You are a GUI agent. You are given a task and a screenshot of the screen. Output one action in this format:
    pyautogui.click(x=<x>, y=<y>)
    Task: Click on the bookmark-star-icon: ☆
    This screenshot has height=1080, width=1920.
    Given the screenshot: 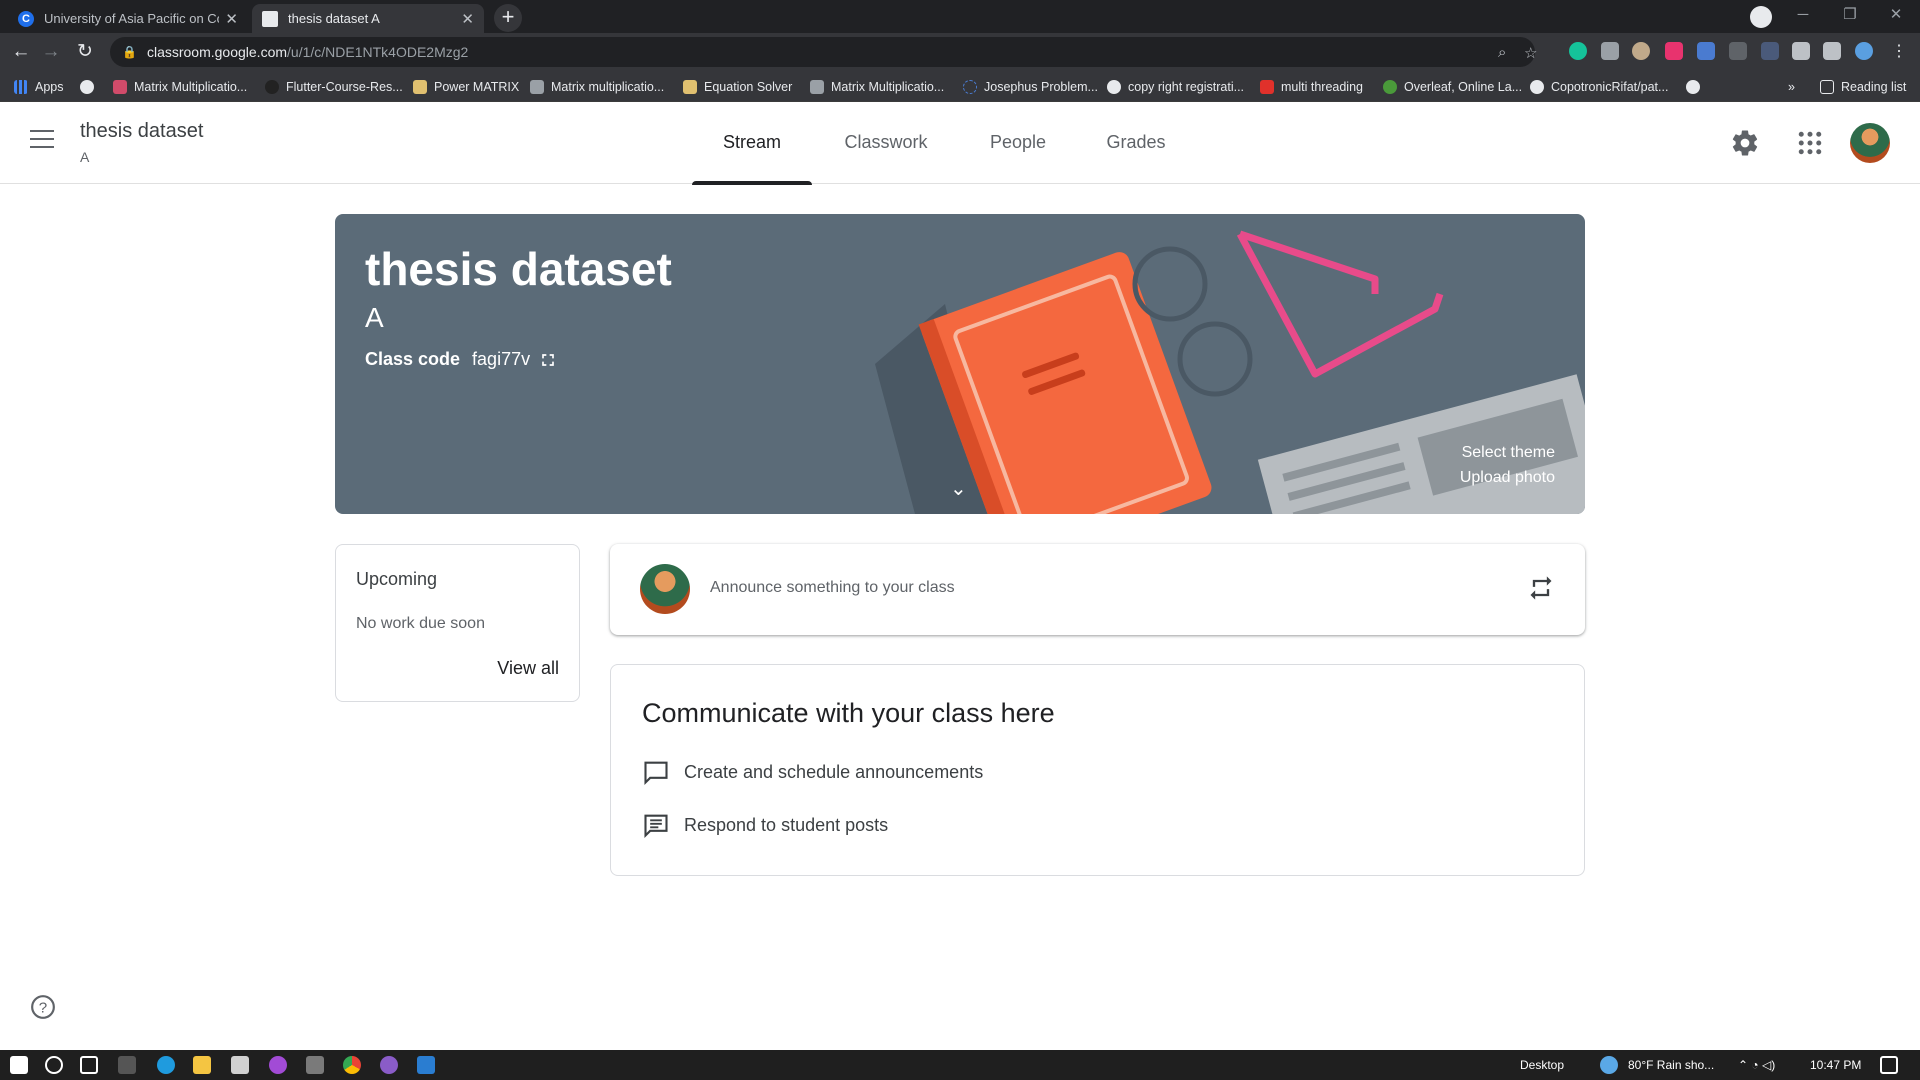 What is the action you would take?
    pyautogui.click(x=1530, y=53)
    